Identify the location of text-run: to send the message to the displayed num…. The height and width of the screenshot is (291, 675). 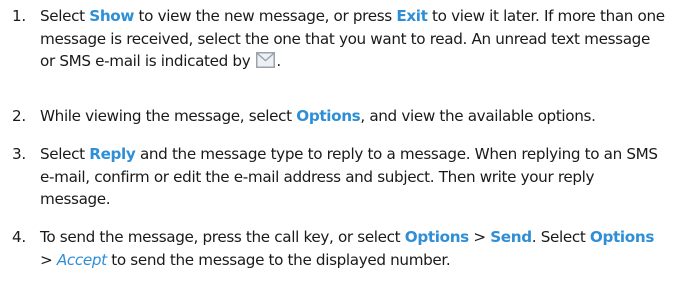
(278, 259).